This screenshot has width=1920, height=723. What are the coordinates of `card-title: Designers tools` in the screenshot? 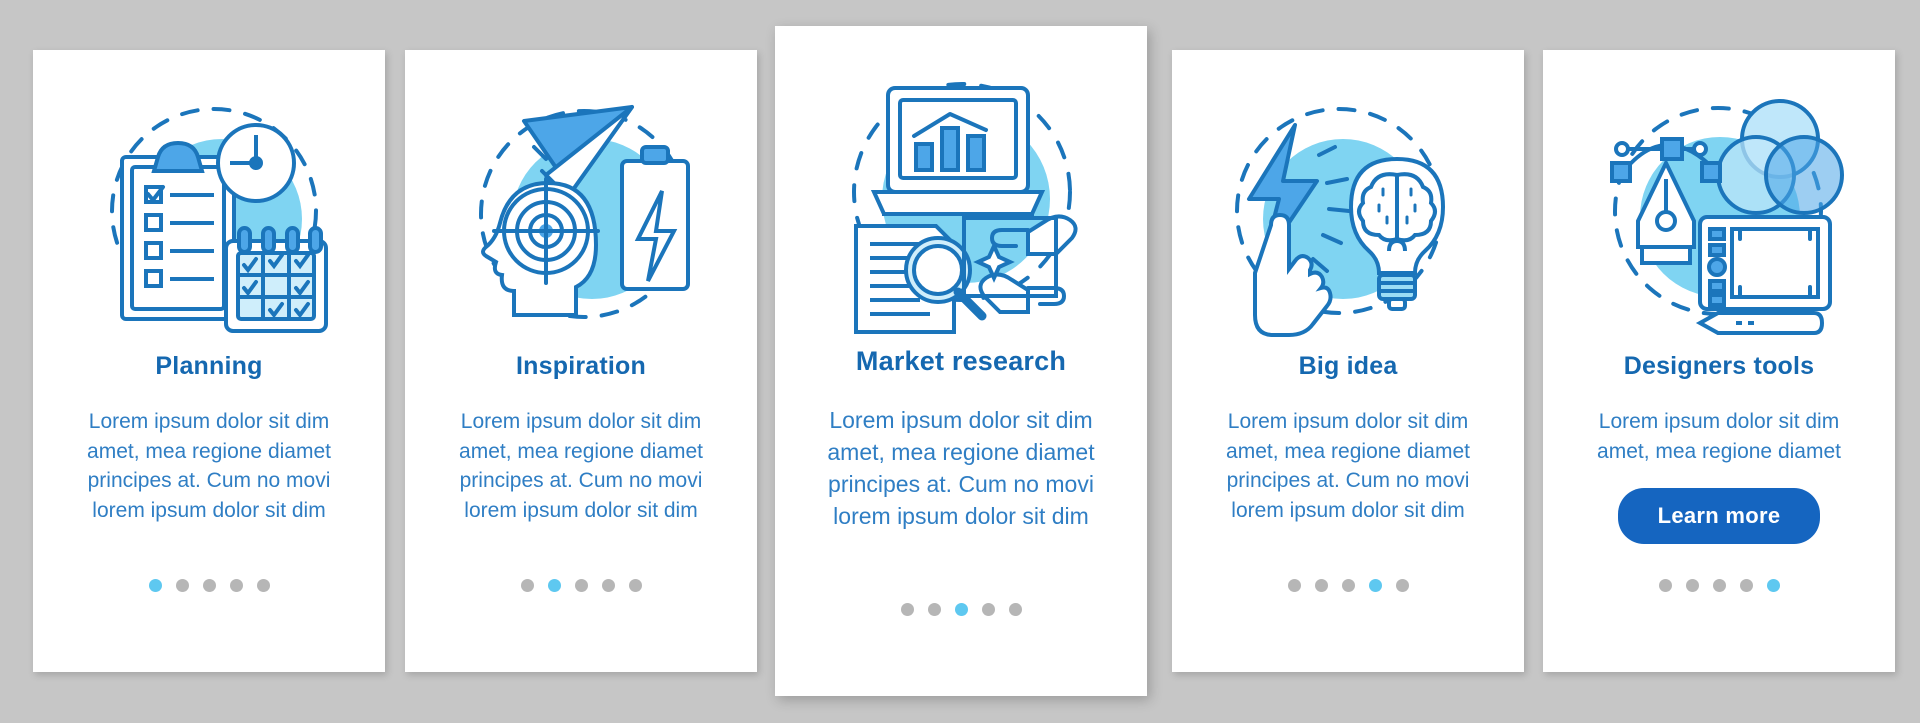 It's located at (1719, 366).